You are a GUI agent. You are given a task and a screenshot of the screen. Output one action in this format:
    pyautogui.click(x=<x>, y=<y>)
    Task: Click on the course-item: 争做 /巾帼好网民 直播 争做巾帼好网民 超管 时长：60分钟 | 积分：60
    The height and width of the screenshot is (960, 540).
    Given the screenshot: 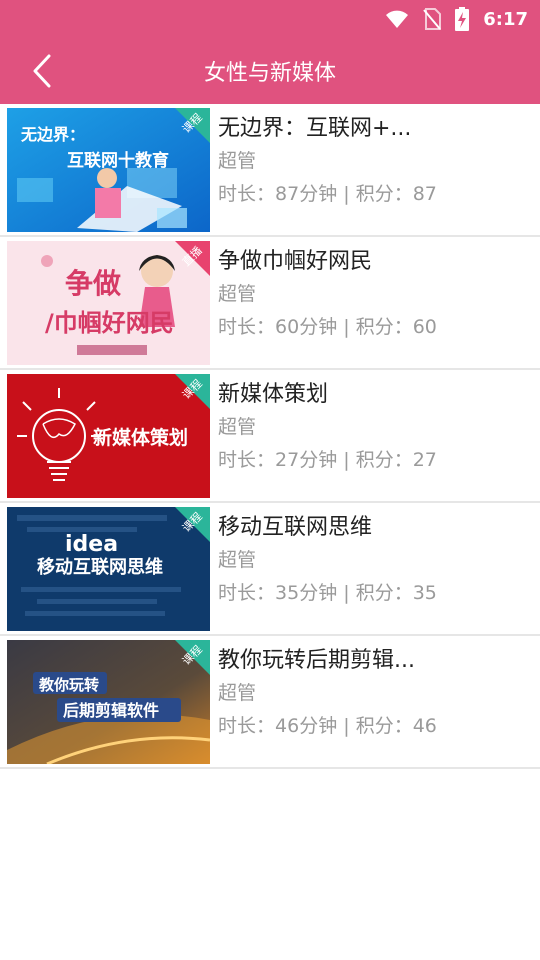 What is the action you would take?
    pyautogui.click(x=270, y=303)
    